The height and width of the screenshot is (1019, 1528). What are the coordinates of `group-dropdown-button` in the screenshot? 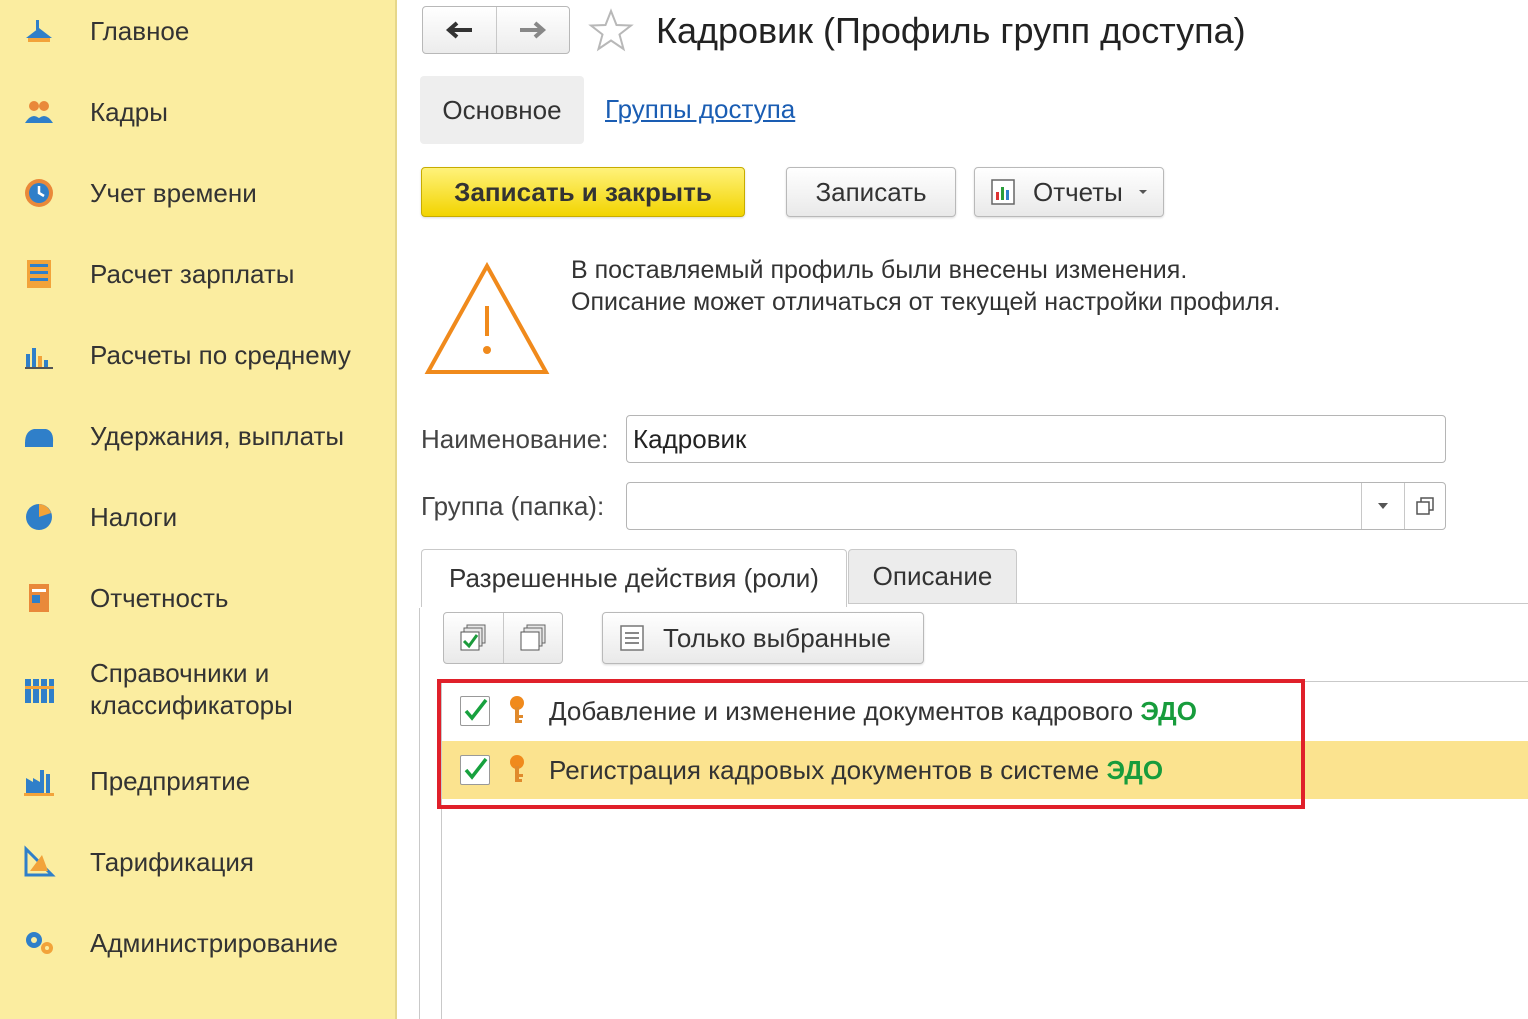 It's located at (1382, 506).